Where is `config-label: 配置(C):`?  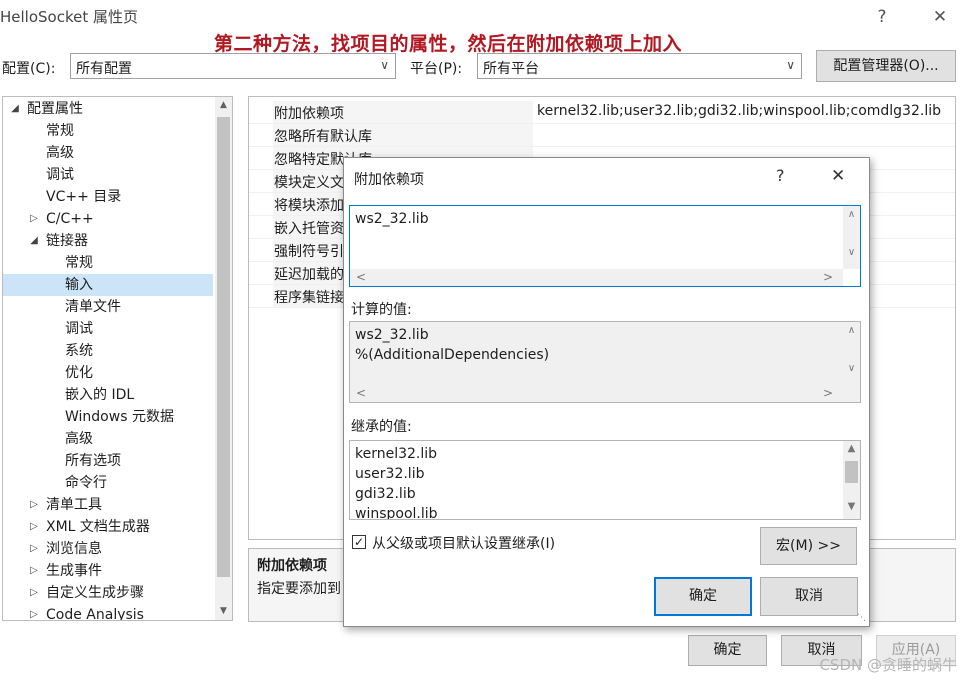 config-label: 配置(C): is located at coordinates (29, 69).